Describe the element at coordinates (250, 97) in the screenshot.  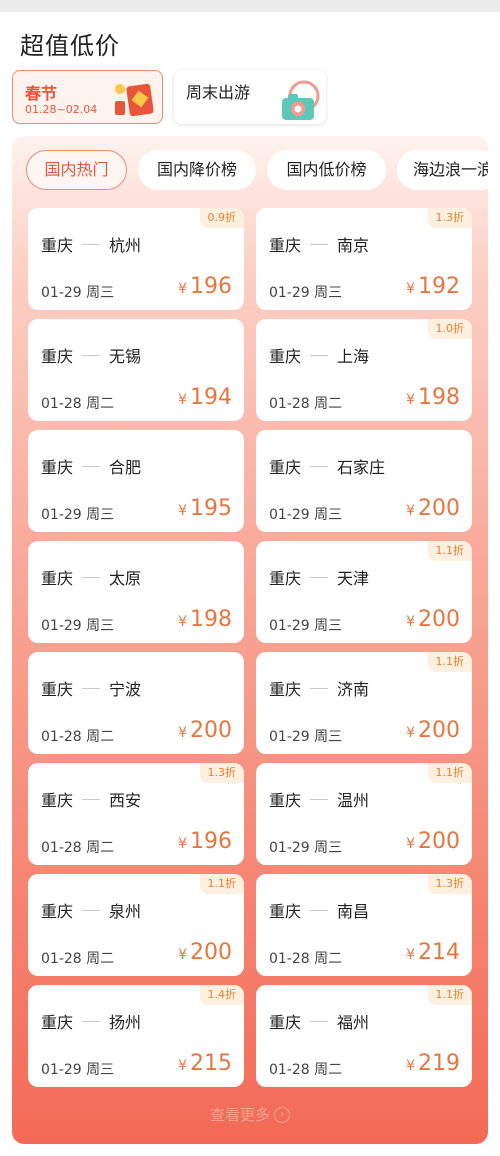
I see `weekend-trip-card: 周末出游` at that location.